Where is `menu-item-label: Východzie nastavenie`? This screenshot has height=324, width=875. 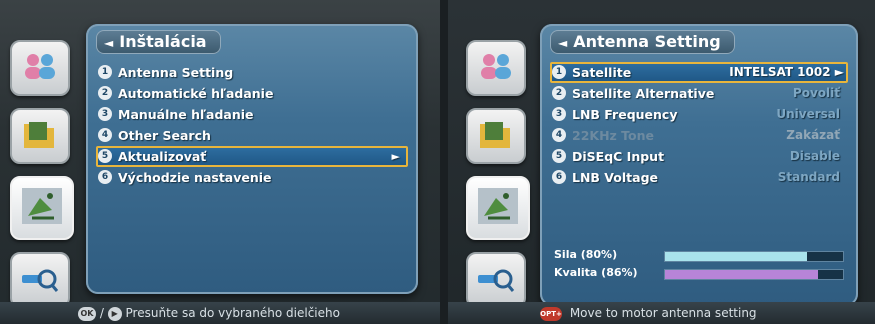
menu-item-label: Východzie nastavenie is located at coordinates (195, 177).